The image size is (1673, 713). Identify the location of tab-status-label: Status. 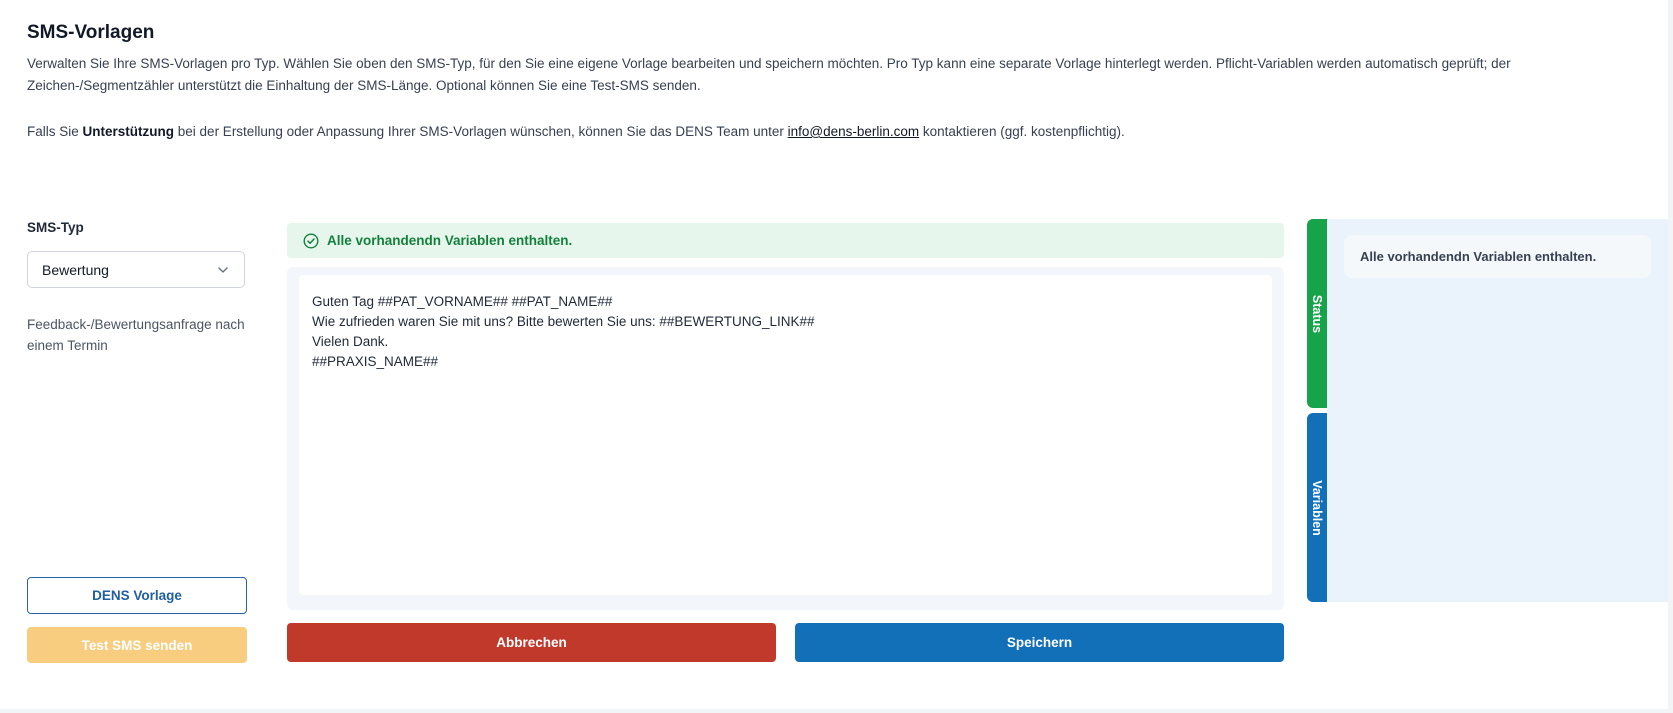
(1317, 313).